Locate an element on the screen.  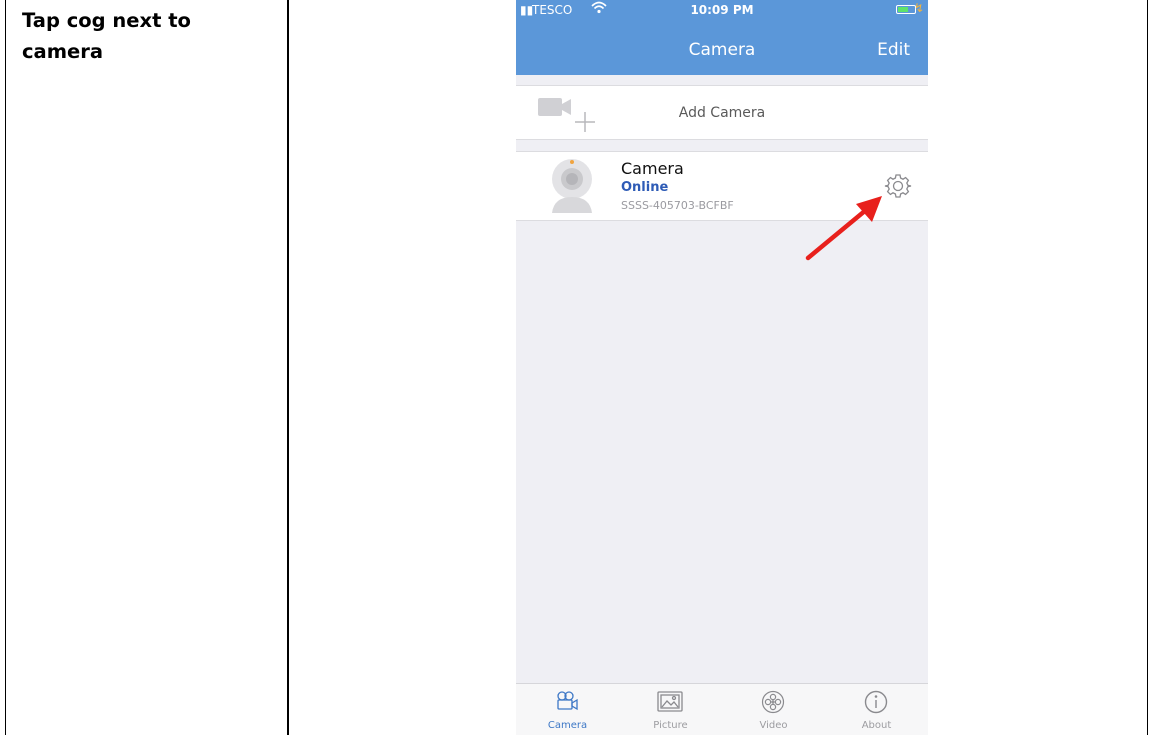
camera-serial: SSSS-405703-BCFBF is located at coordinates (677, 205).